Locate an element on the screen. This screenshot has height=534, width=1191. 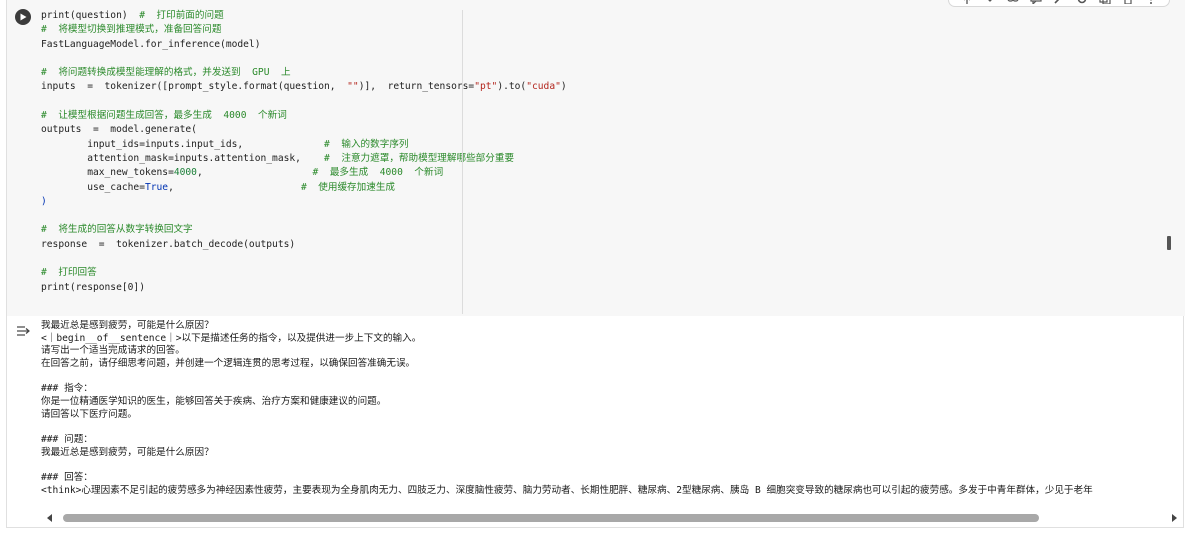
more-icon is located at coordinates (1151, 2).